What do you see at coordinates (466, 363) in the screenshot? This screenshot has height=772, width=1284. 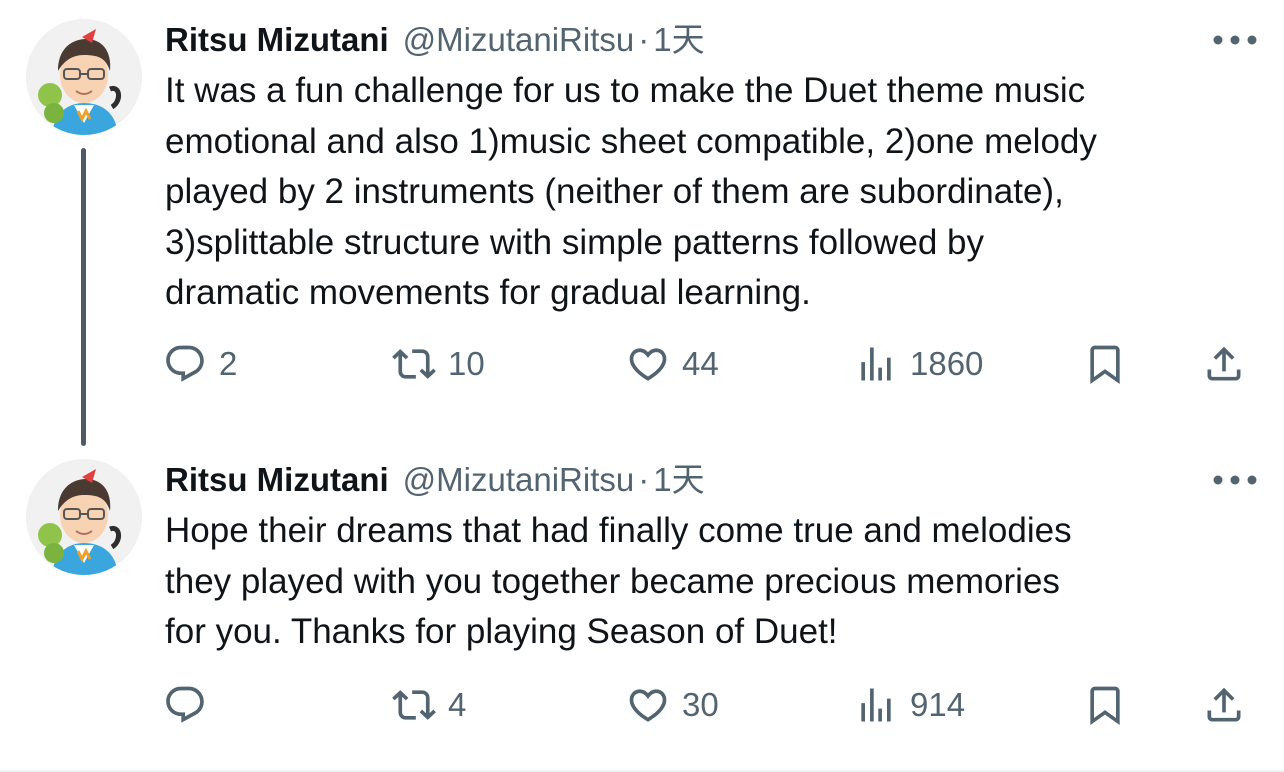 I see `retweet-count: 10` at bounding box center [466, 363].